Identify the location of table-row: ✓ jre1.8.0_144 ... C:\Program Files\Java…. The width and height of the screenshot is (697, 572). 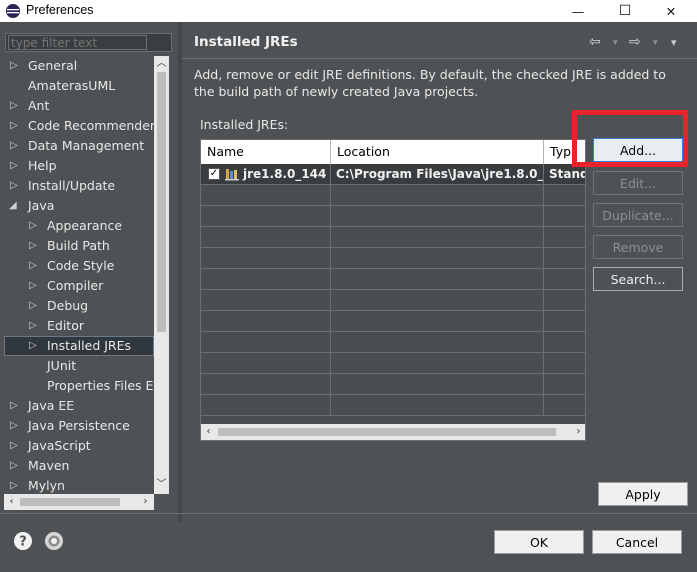
(393, 174).